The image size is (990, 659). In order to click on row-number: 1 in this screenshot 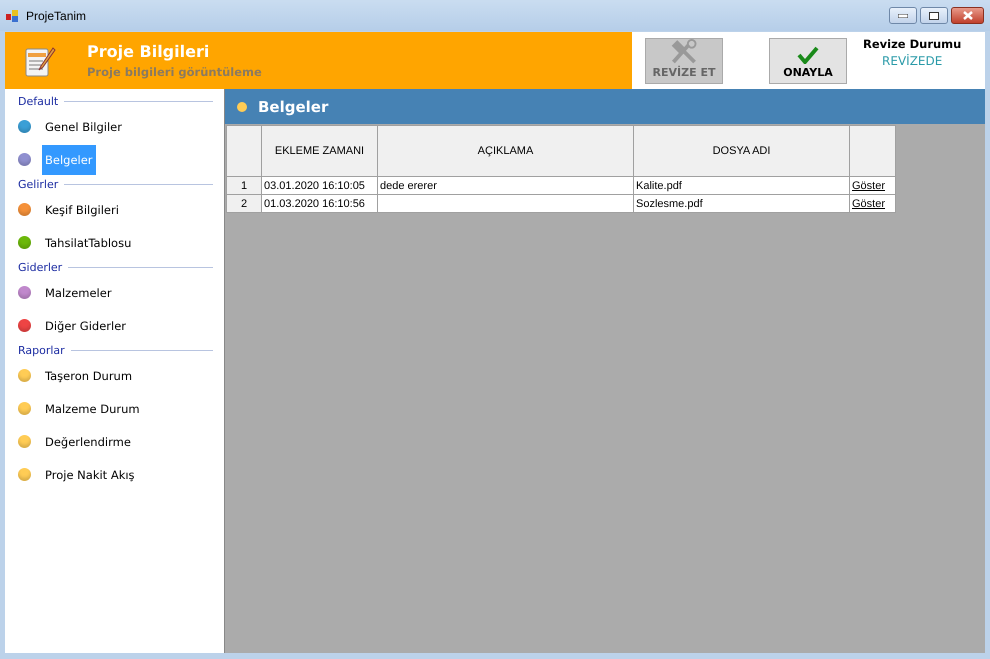, I will do `click(244, 185)`.